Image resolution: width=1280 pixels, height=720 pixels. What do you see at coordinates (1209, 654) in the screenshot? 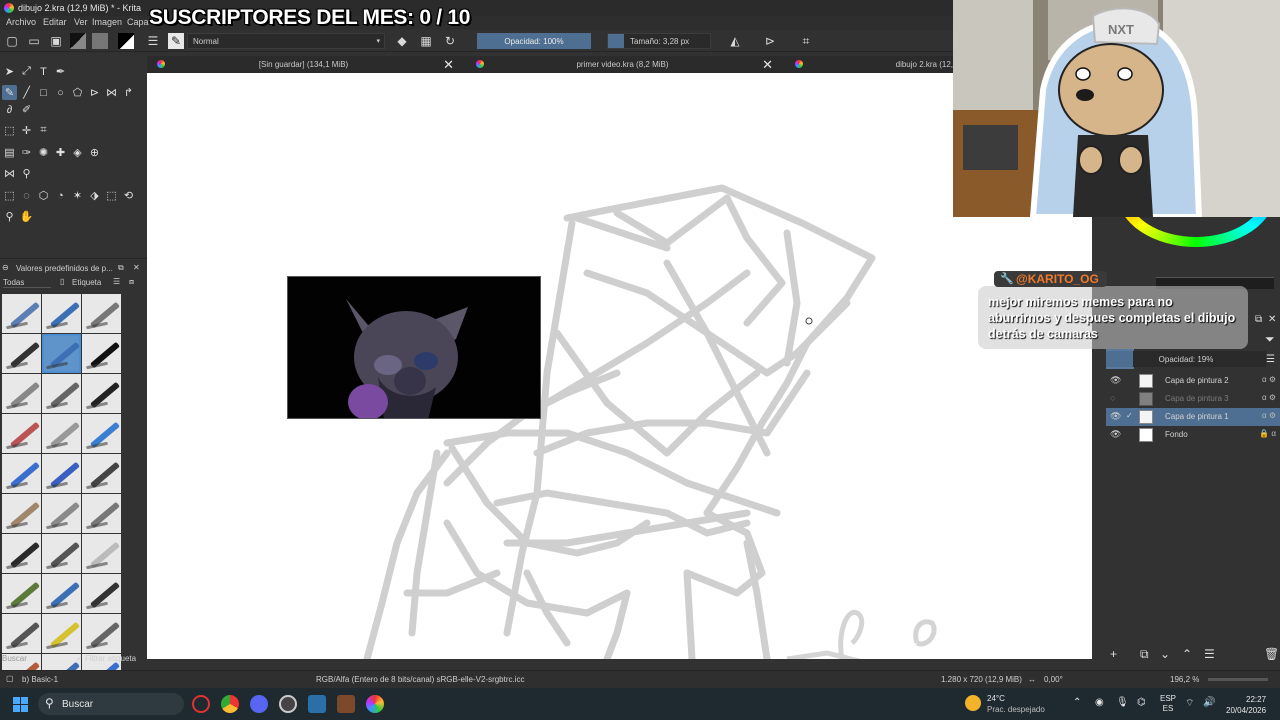
I see `layer-properties-icon: ☰` at bounding box center [1209, 654].